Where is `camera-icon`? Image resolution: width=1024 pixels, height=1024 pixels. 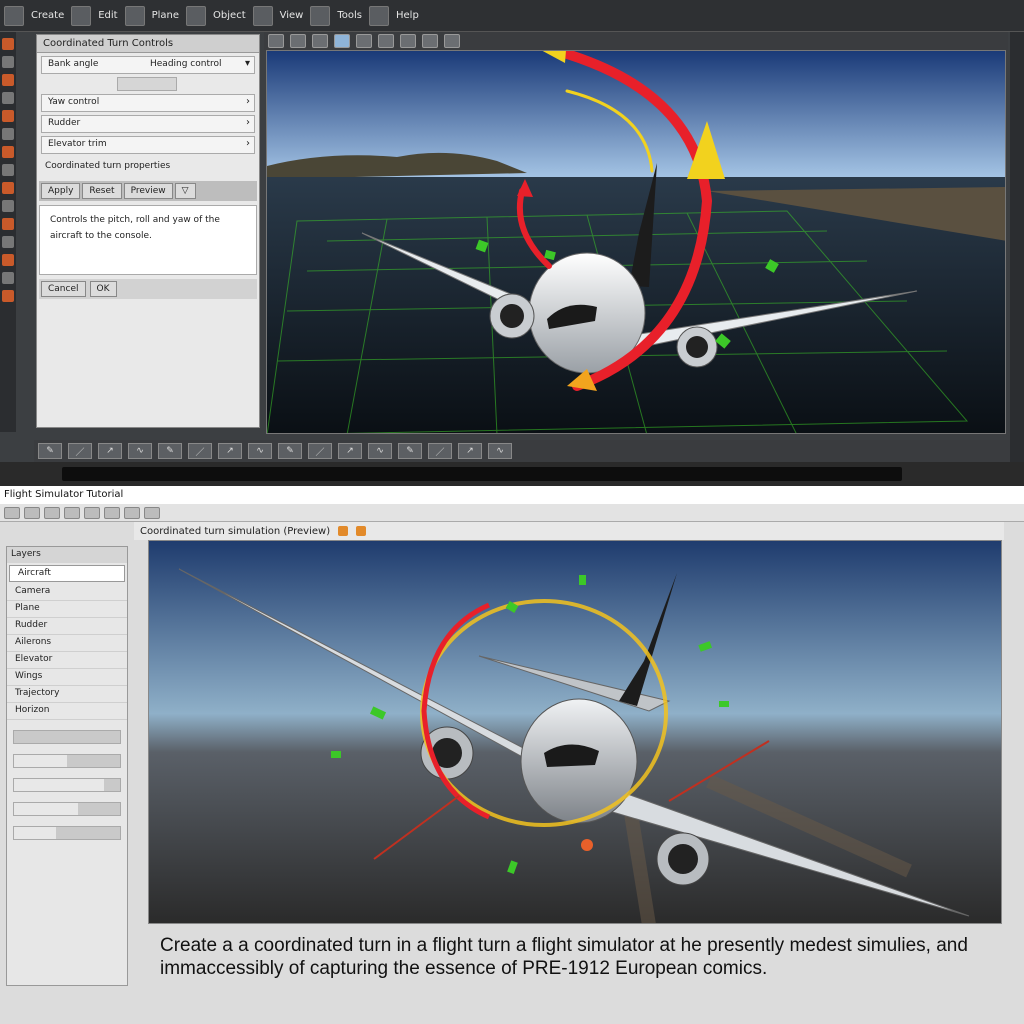
camera-icon is located at coordinates (361, 531).